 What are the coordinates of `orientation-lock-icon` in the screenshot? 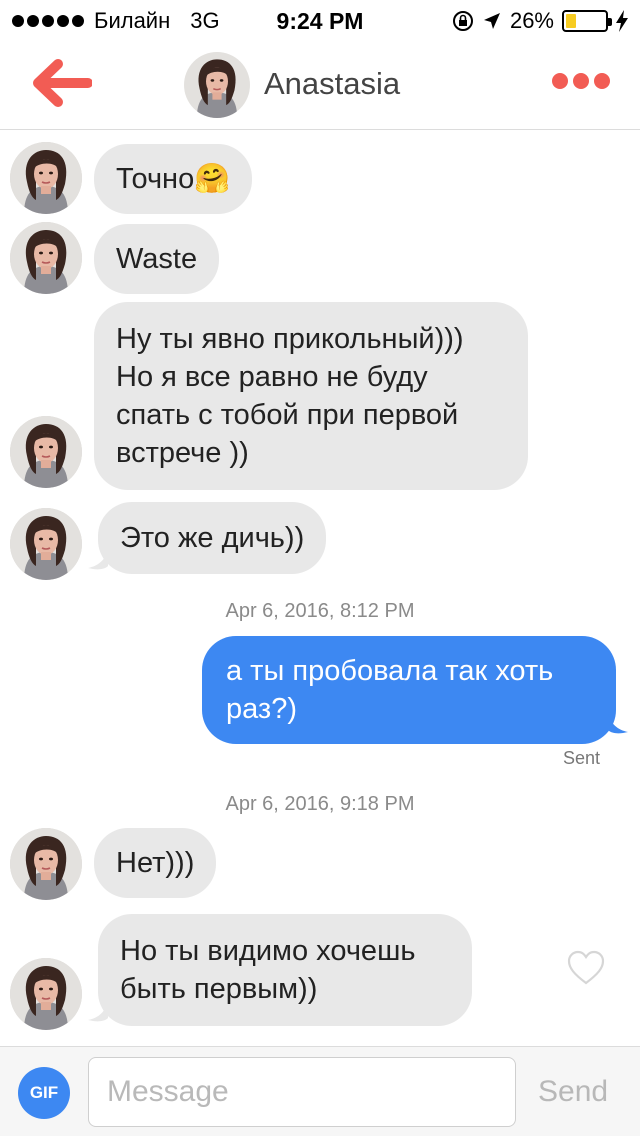 It's located at (462, 21).